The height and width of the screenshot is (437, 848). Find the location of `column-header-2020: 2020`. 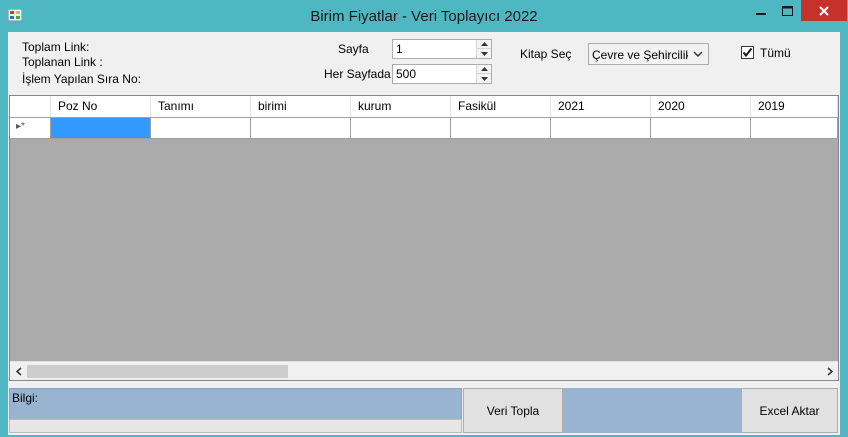

column-header-2020: 2020 is located at coordinates (701, 106).